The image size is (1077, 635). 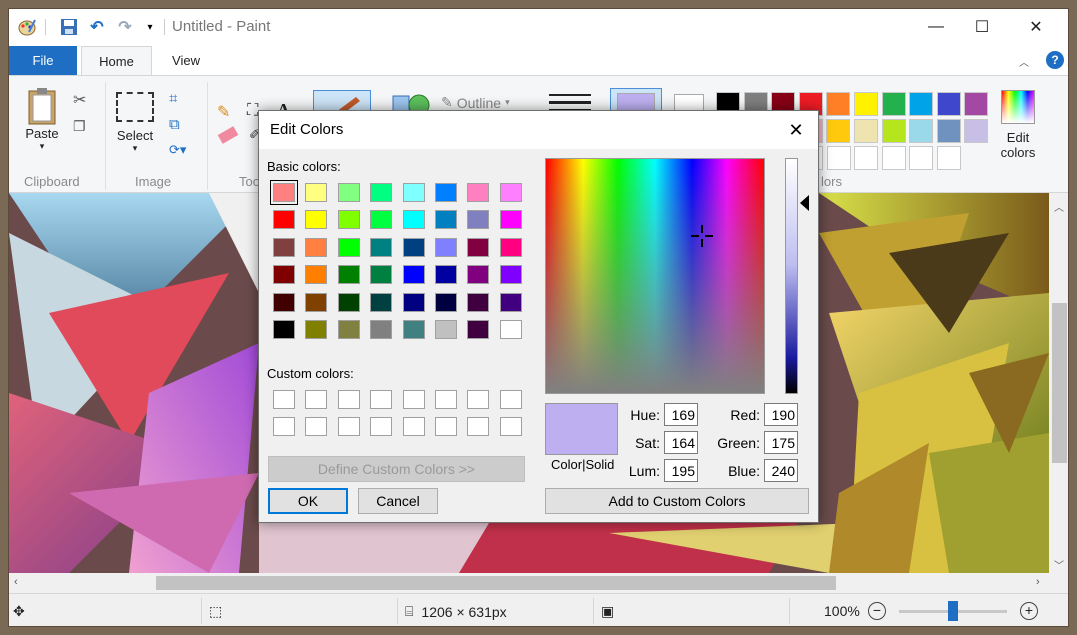 What do you see at coordinates (135, 123) in the screenshot?
I see `select-button: Select ▾` at bounding box center [135, 123].